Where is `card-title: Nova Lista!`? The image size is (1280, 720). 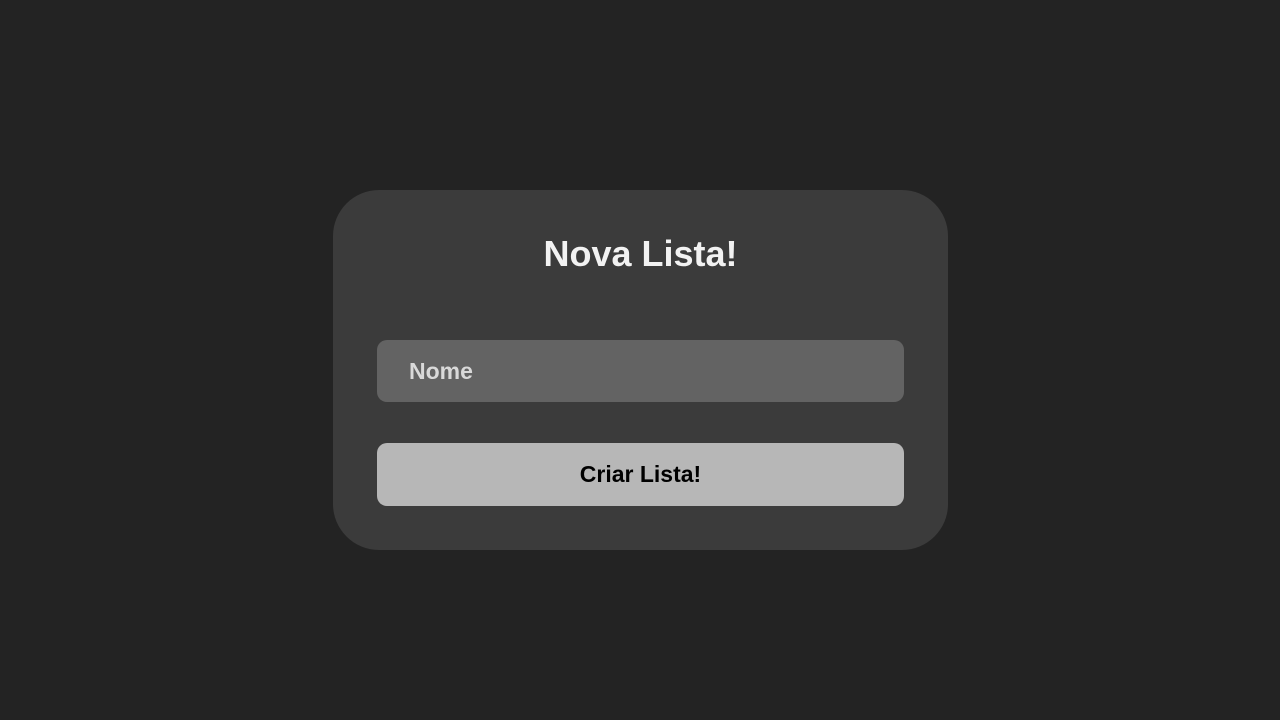
card-title: Nova Lista! is located at coordinates (640, 253).